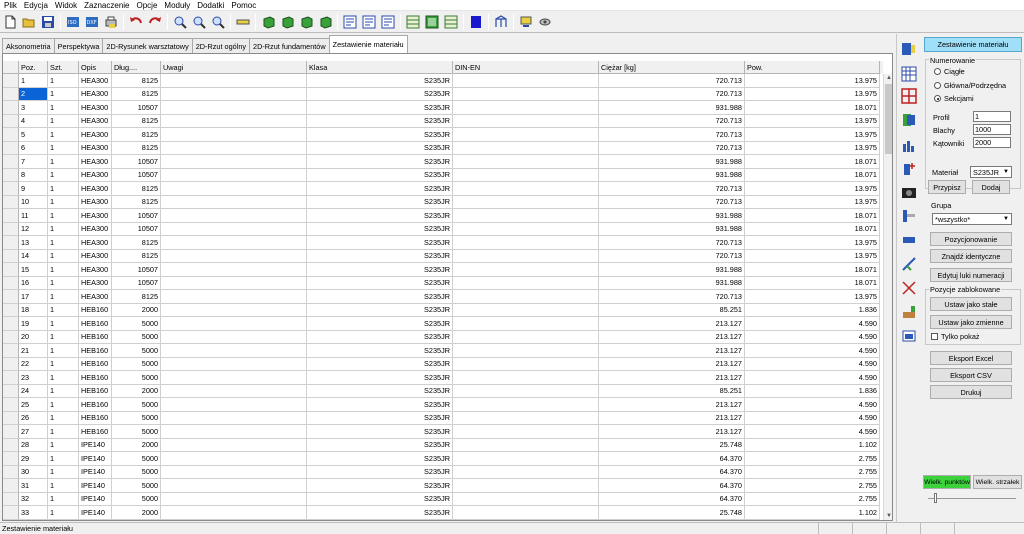 Image resolution: width=1024 pixels, height=534 pixels. Describe the element at coordinates (36, 5) in the screenshot. I see `menu-edycja: Edycja` at that location.